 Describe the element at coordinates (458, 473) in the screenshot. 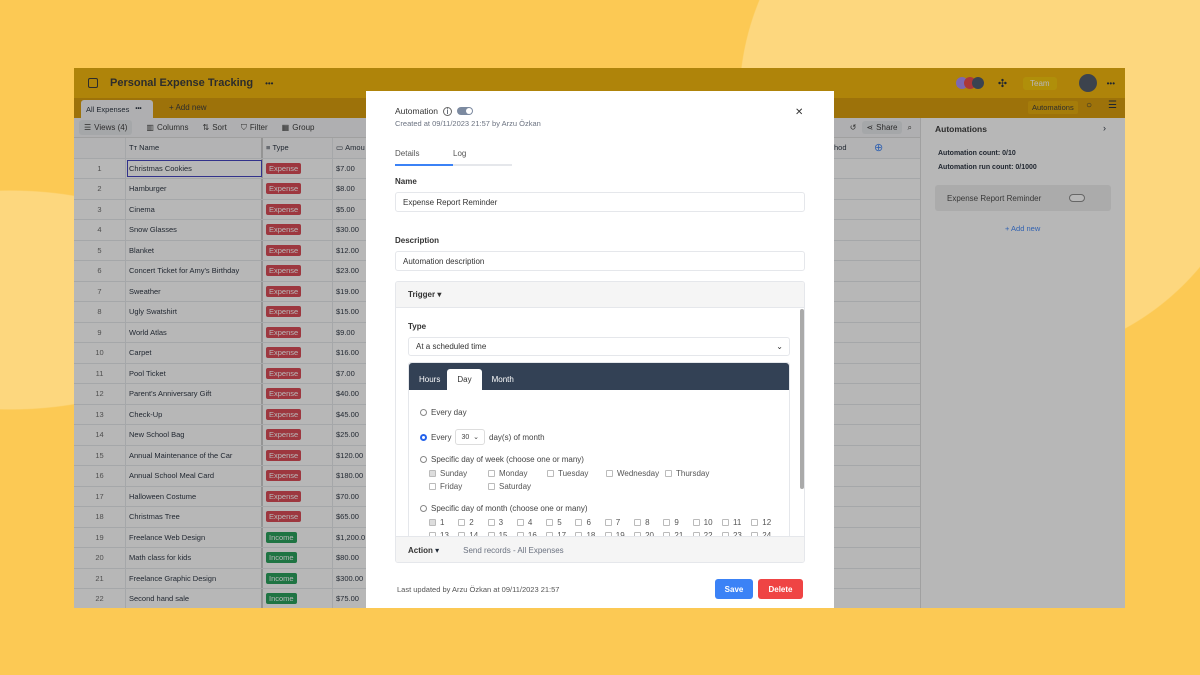

I see `weekday-checkbox: Sunday` at that location.